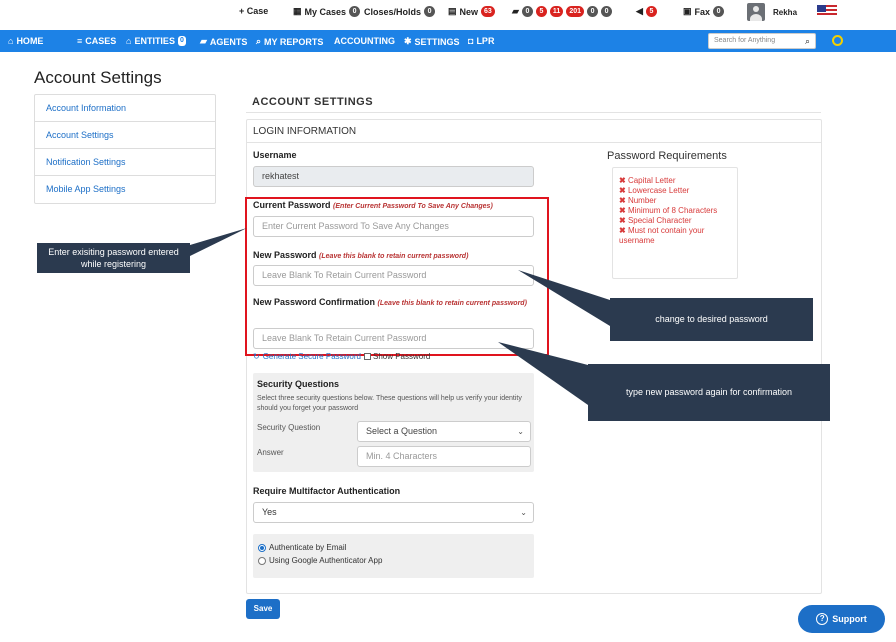 The height and width of the screenshot is (642, 896). What do you see at coordinates (125, 189) in the screenshot?
I see `sidebar-item-mobile-app-settings: Mobile App Settings` at bounding box center [125, 189].